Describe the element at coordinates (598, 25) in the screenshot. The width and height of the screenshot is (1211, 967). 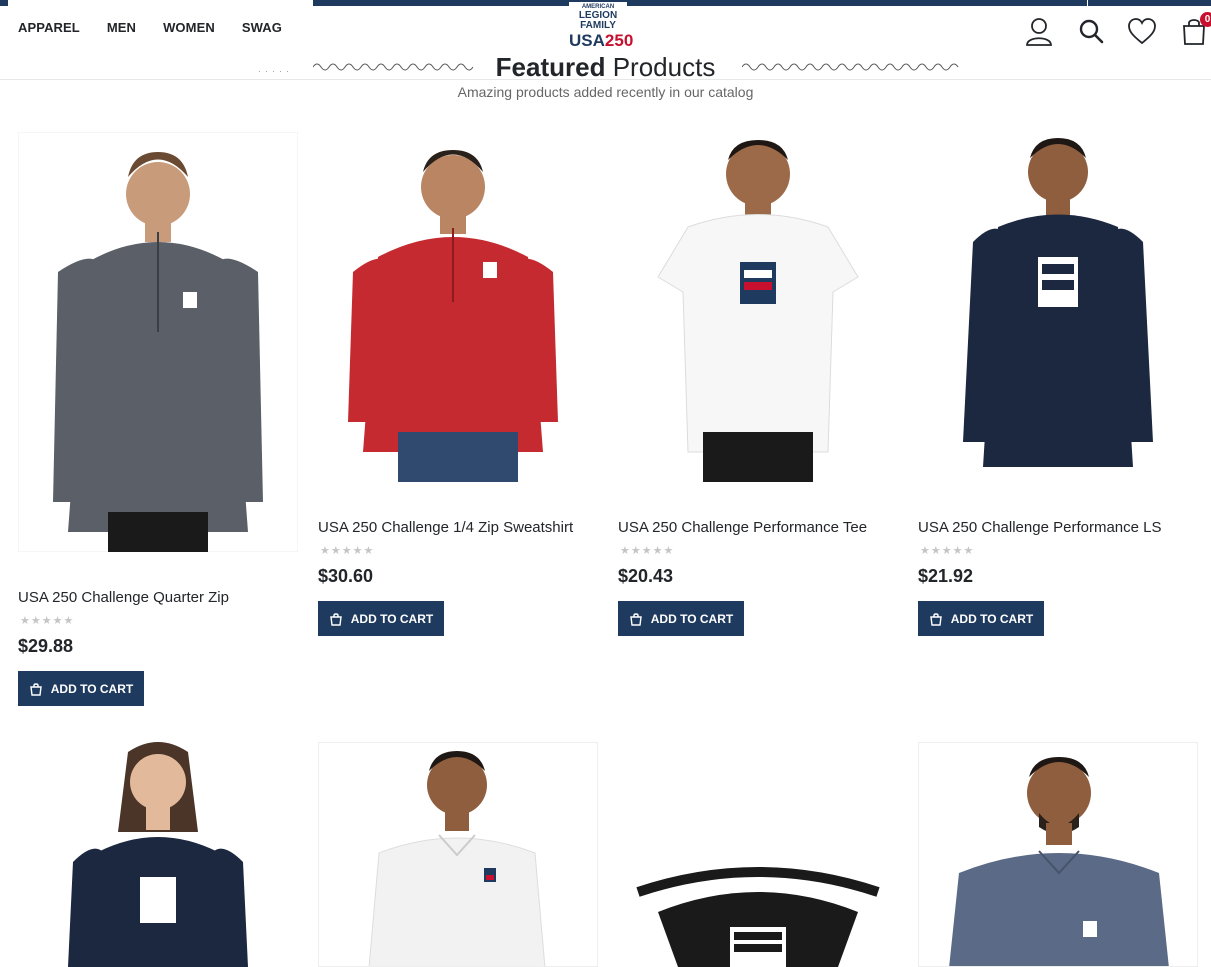
I see `logo-line-family: FAMILY` at that location.